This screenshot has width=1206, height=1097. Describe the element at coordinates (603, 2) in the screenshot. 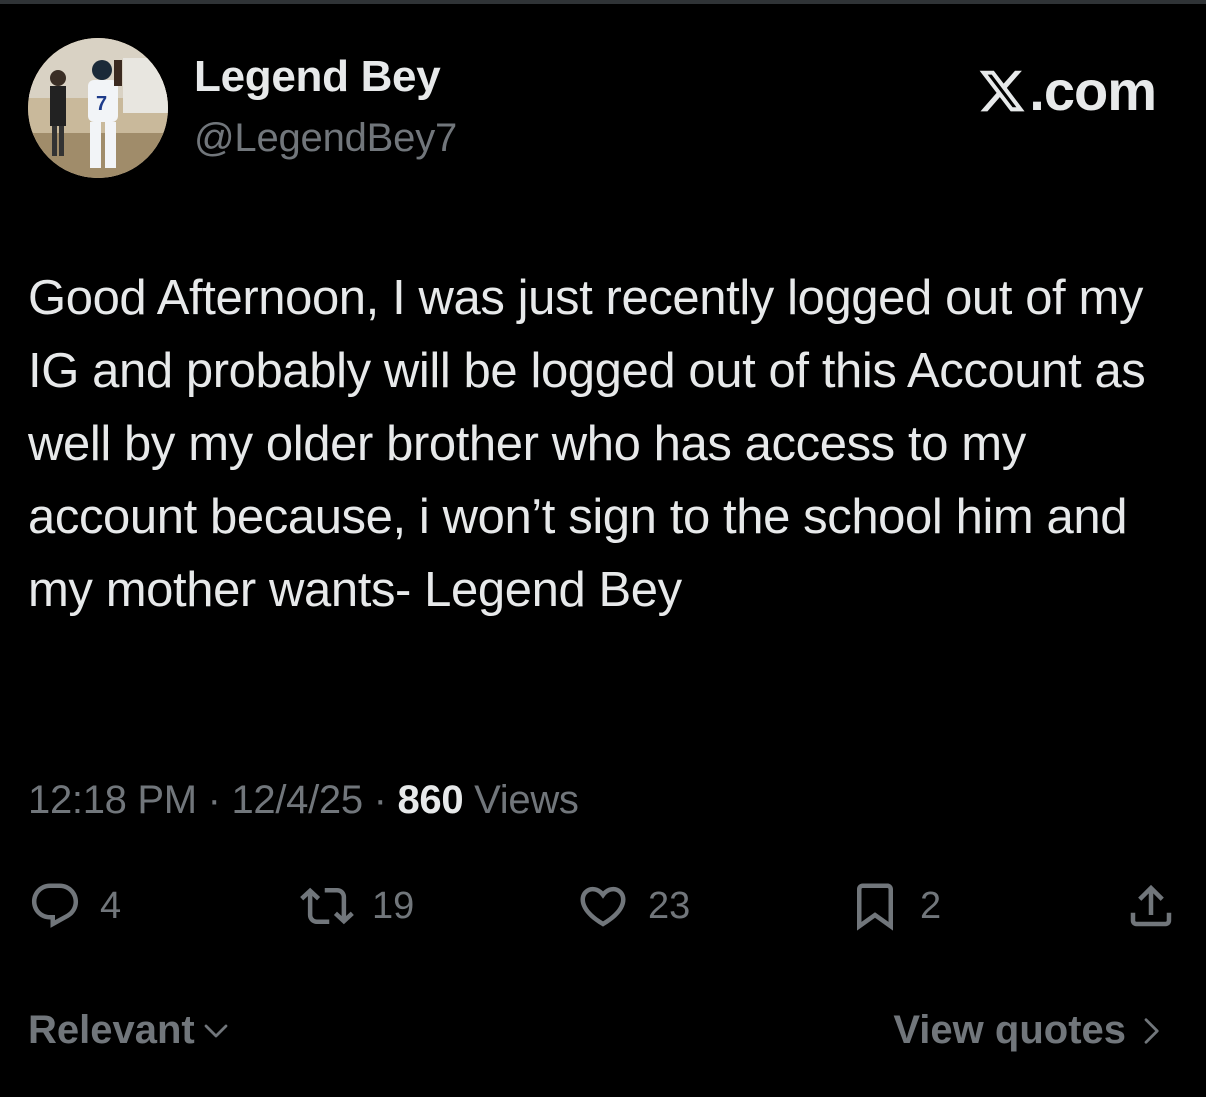

I see `top-divider` at that location.